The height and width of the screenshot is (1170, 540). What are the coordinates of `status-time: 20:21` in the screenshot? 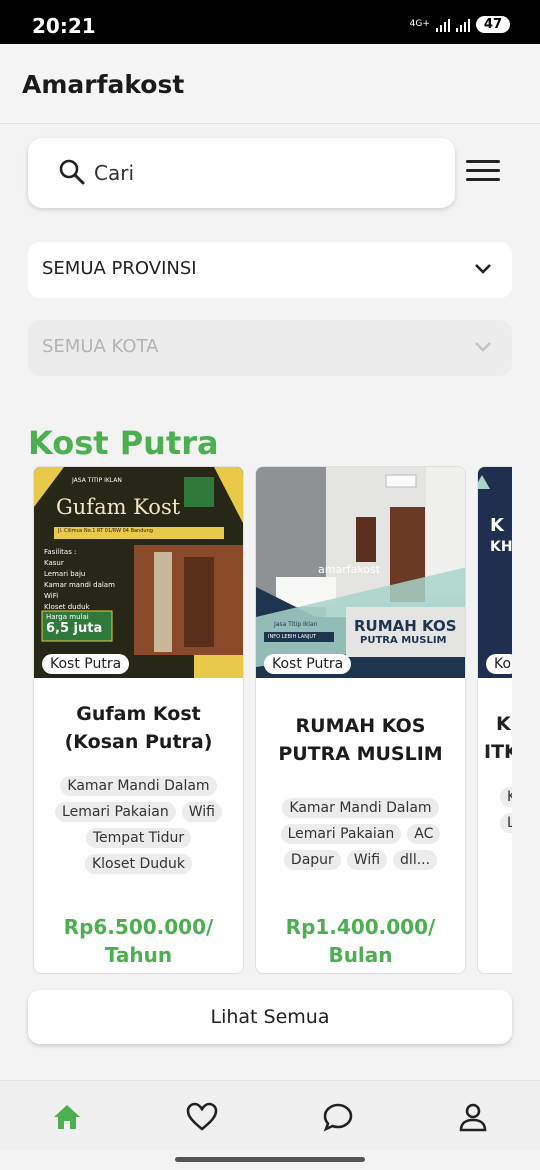 It's located at (64, 26).